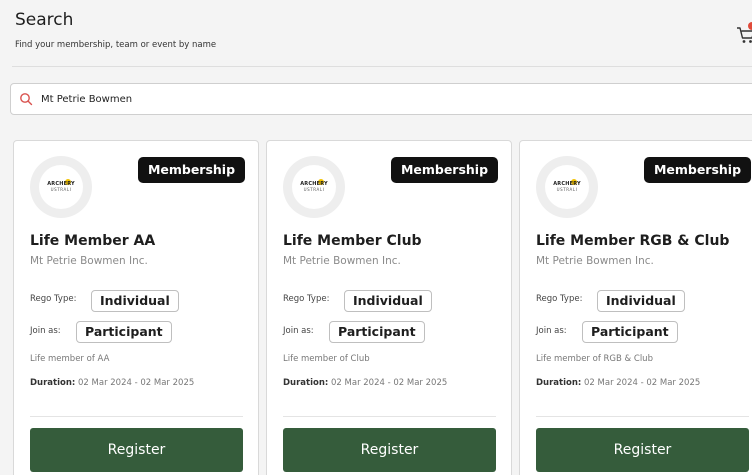  I want to click on card-title: Life Member AA, so click(93, 241).